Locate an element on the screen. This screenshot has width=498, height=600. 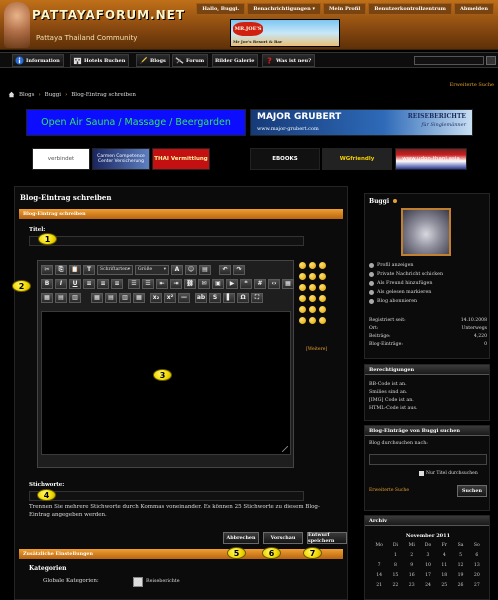
subscribe-blog-link: Blog abonnieren is located at coordinates (393, 301).